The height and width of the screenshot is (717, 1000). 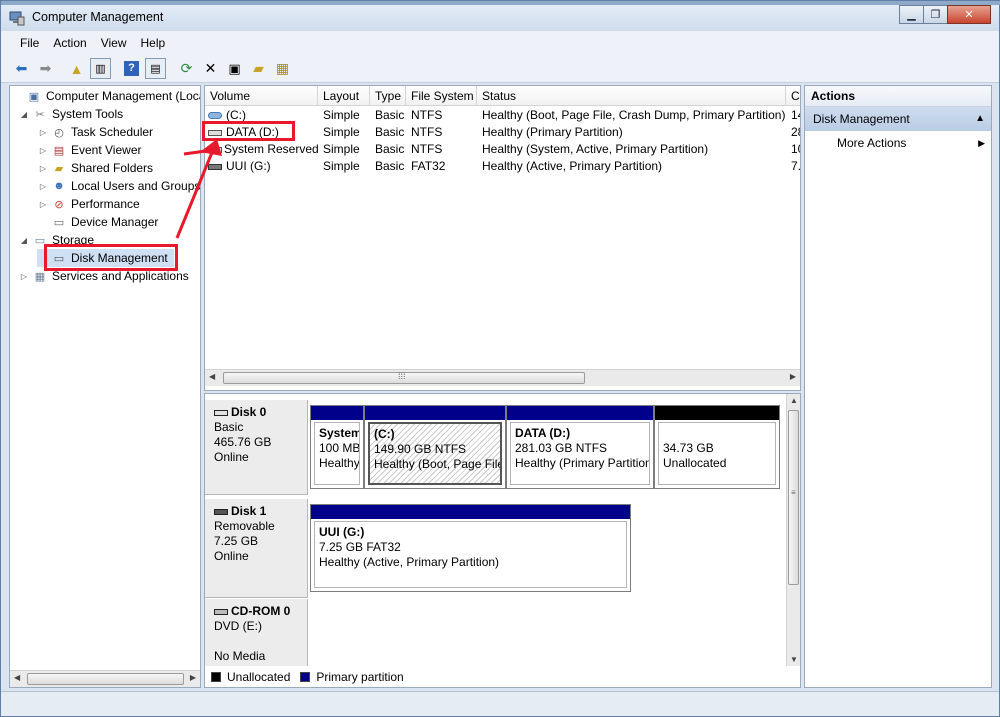 What do you see at coordinates (341, 132) in the screenshot?
I see `volume-layout: Simple` at bounding box center [341, 132].